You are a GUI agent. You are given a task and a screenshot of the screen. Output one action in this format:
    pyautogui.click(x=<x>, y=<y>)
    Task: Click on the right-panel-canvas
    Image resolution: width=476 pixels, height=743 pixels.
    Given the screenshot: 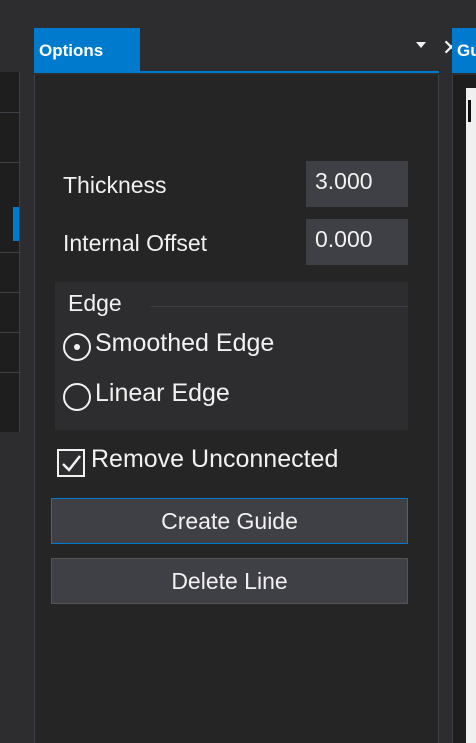 What is the action you would take?
    pyautogui.click(x=471, y=415)
    